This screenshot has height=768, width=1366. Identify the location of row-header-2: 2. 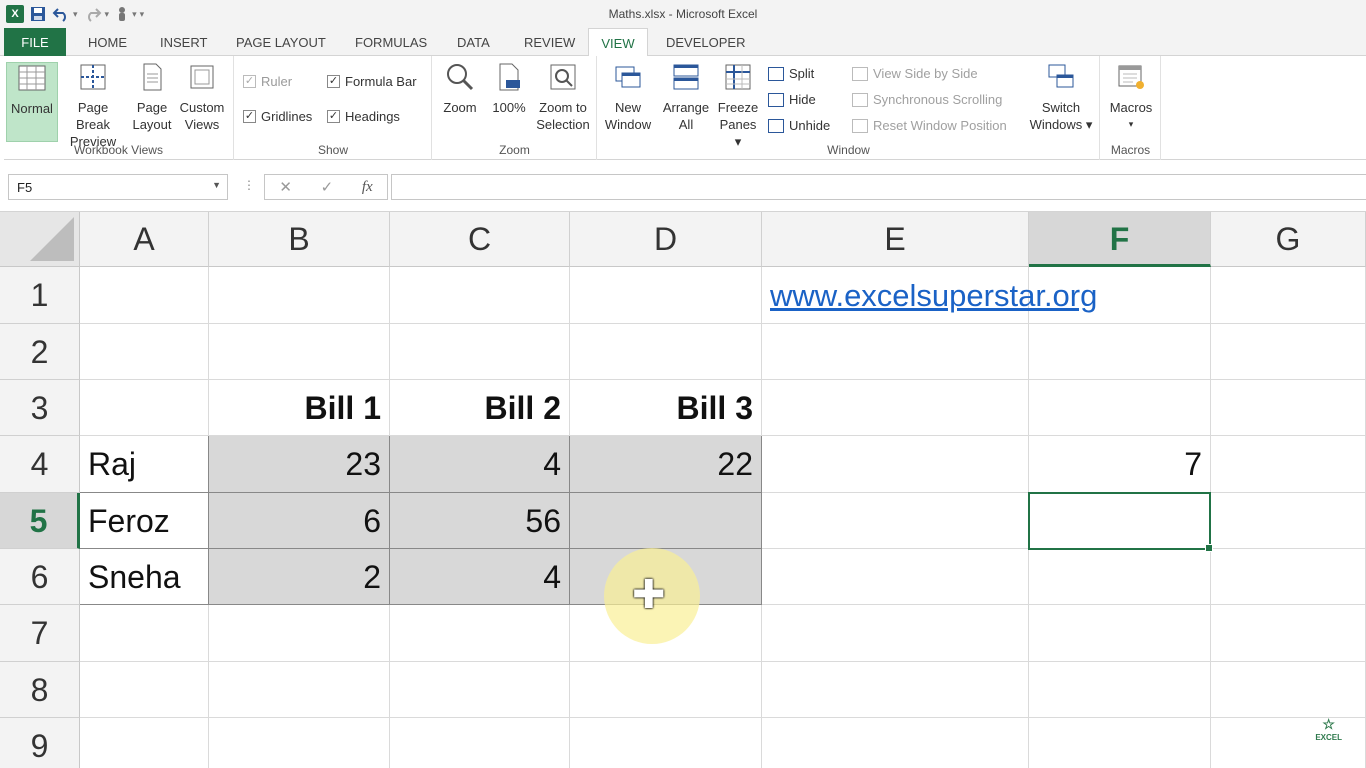
(40, 352).